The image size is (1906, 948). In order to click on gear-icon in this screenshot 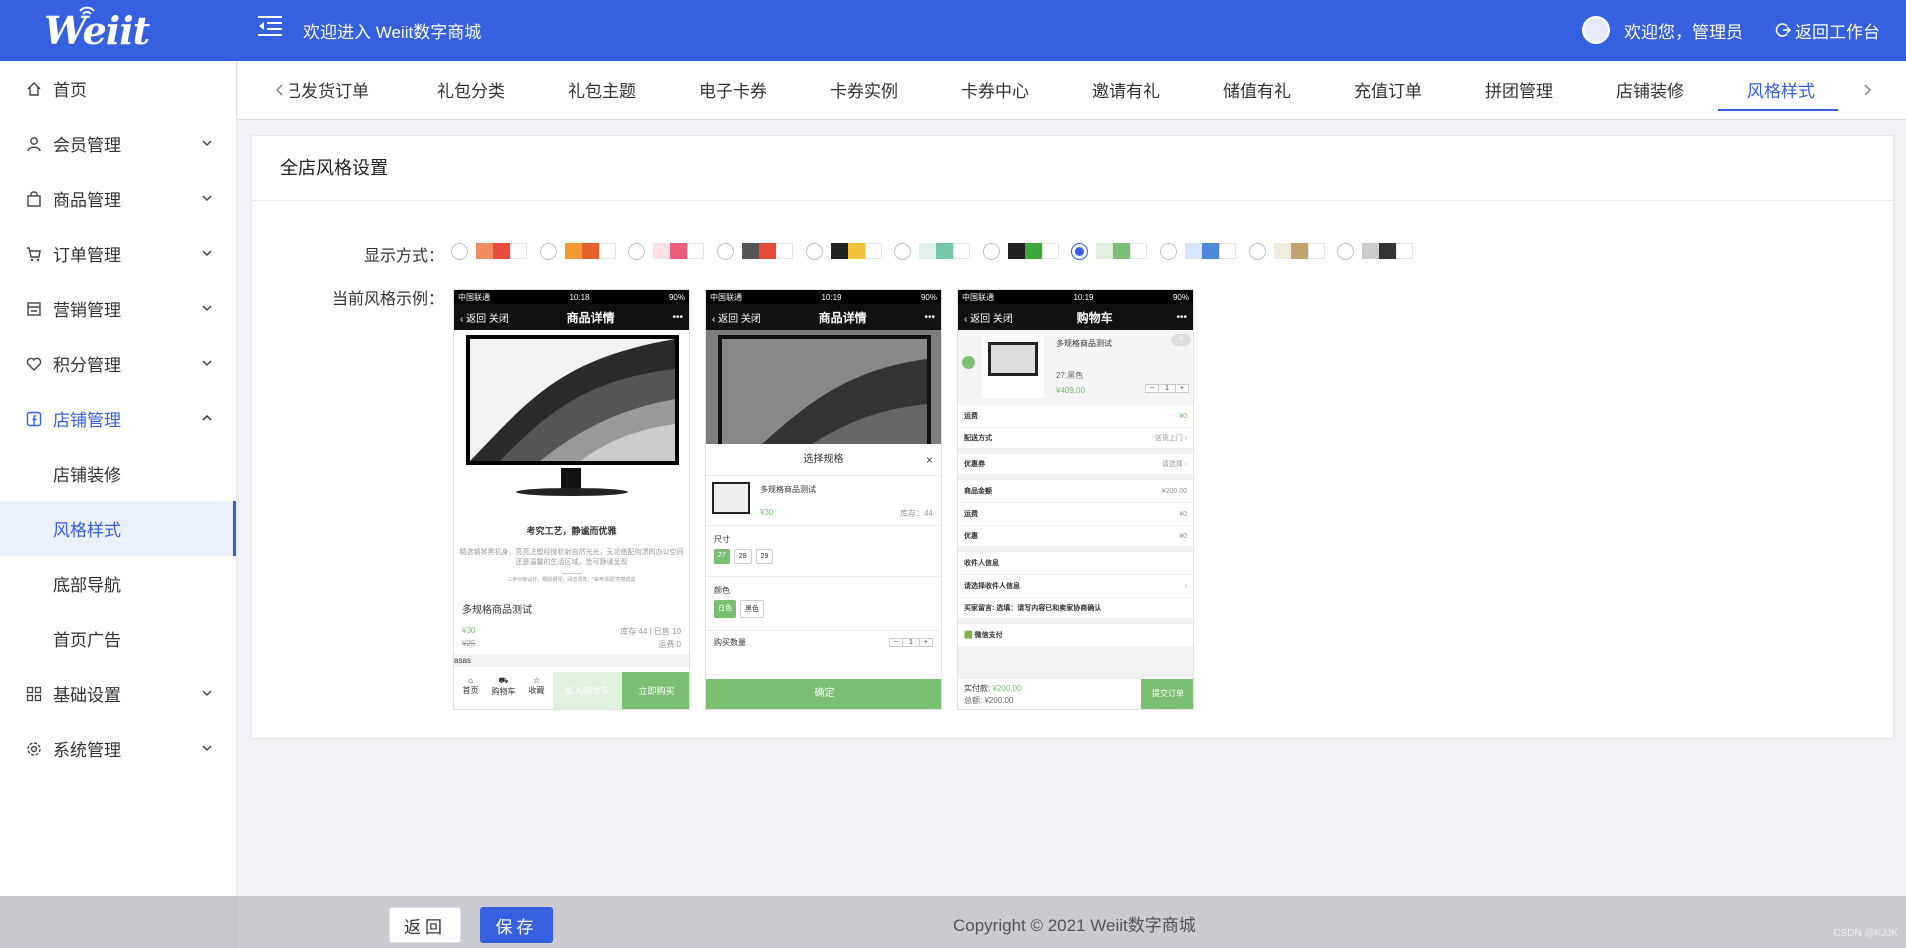, I will do `click(34, 749)`.